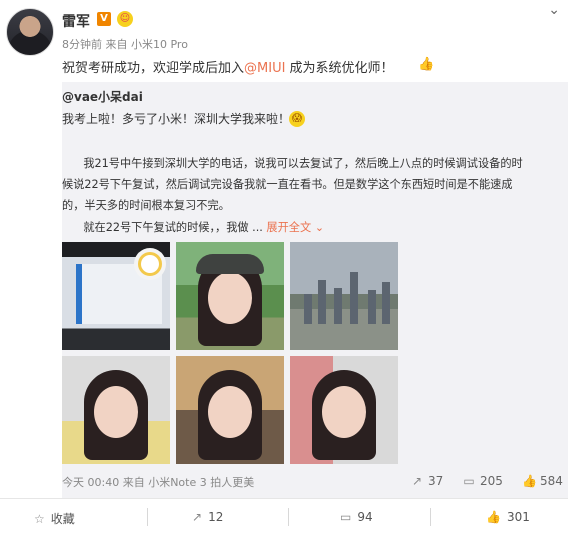 This screenshot has height=535, width=568. Describe the element at coordinates (542, 481) in the screenshot. I see `repost-like-stat: 👍 584` at that location.